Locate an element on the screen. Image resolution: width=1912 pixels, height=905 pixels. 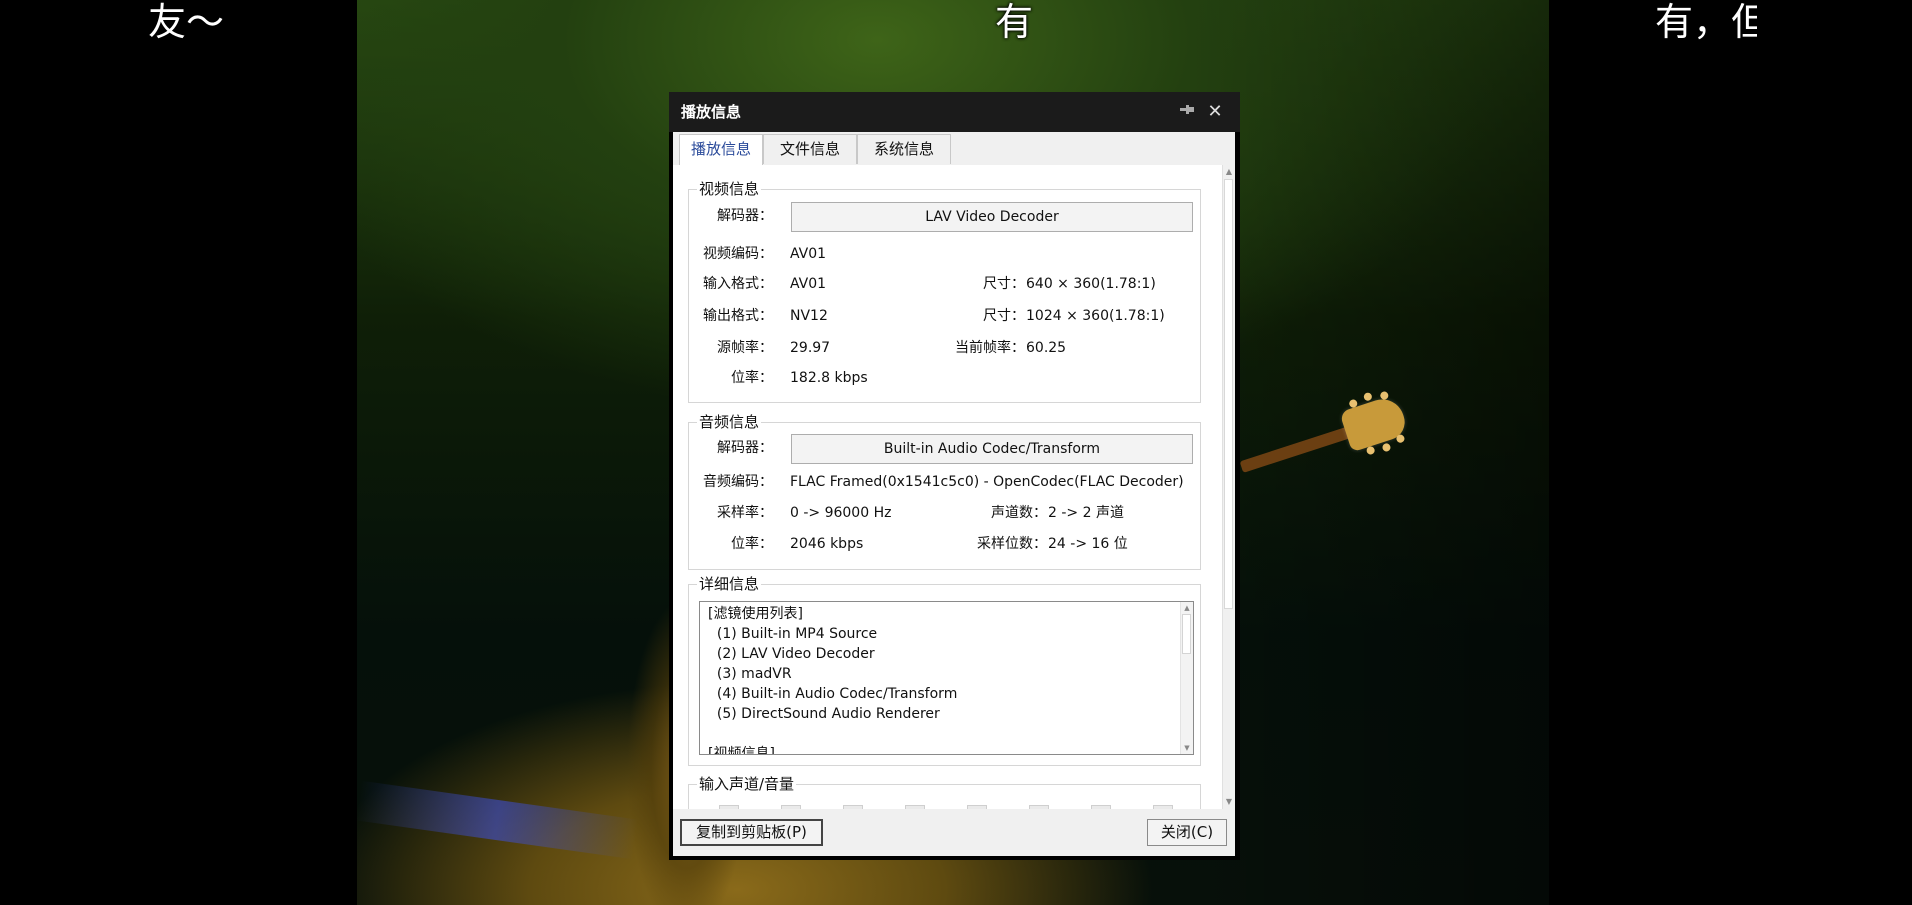
dialog-title: 播放信息 is located at coordinates (711, 112).